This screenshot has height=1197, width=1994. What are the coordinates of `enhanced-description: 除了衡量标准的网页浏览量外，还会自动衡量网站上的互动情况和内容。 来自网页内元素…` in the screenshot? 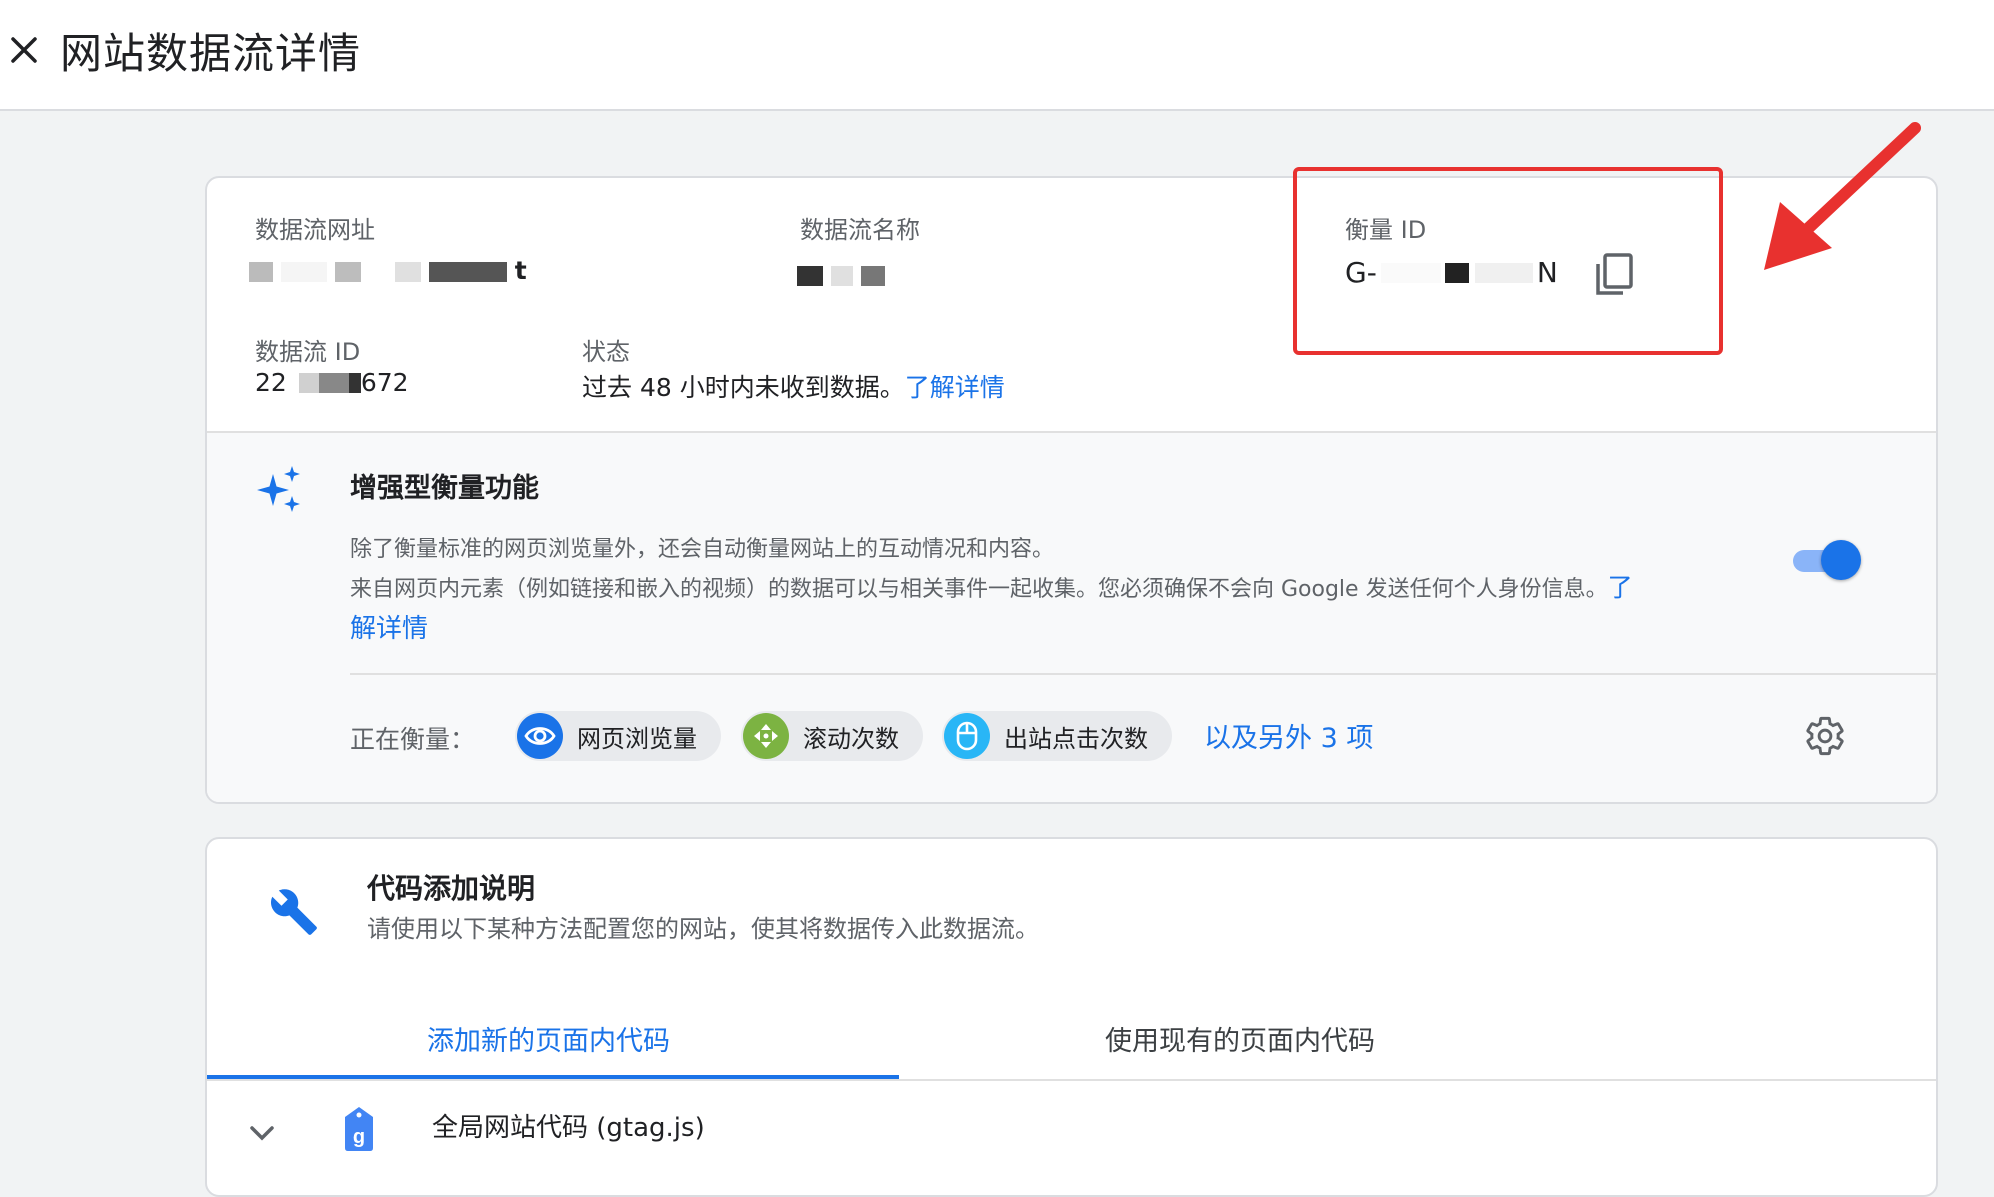 It's located at (1060, 590).